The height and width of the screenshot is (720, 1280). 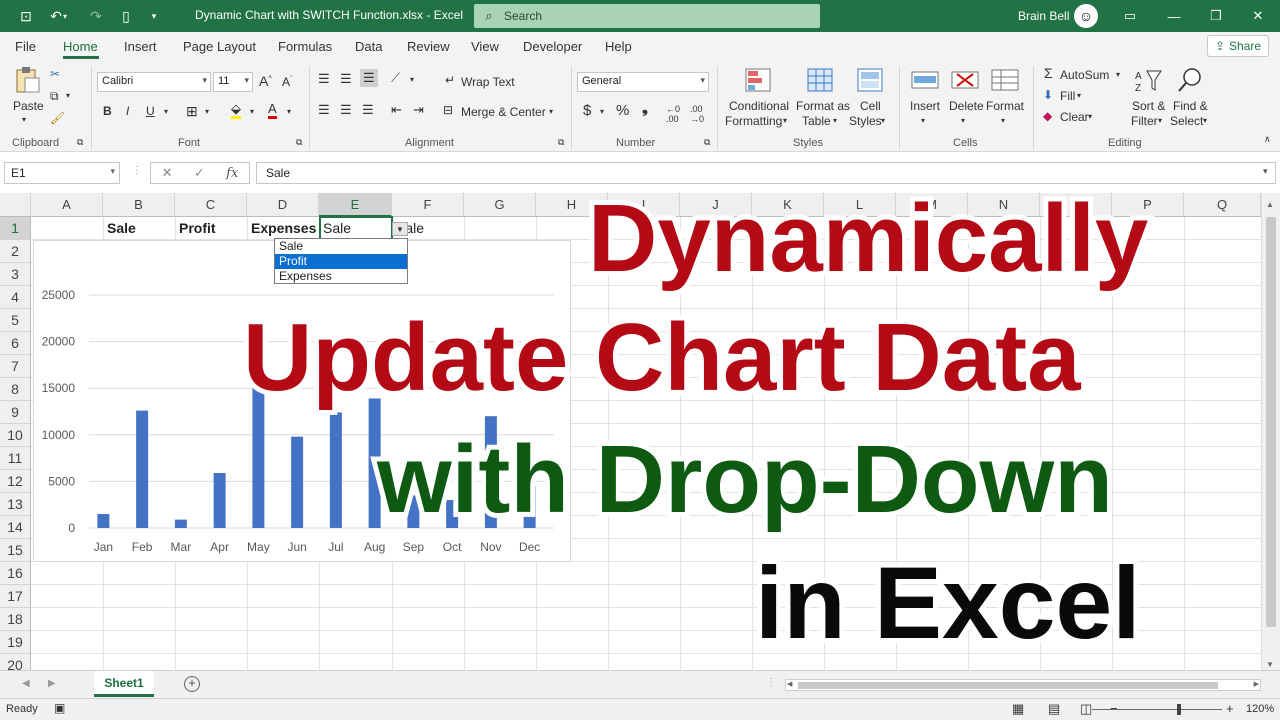 I want to click on page-layout-view-icon: ▤, so click(x=1054, y=709).